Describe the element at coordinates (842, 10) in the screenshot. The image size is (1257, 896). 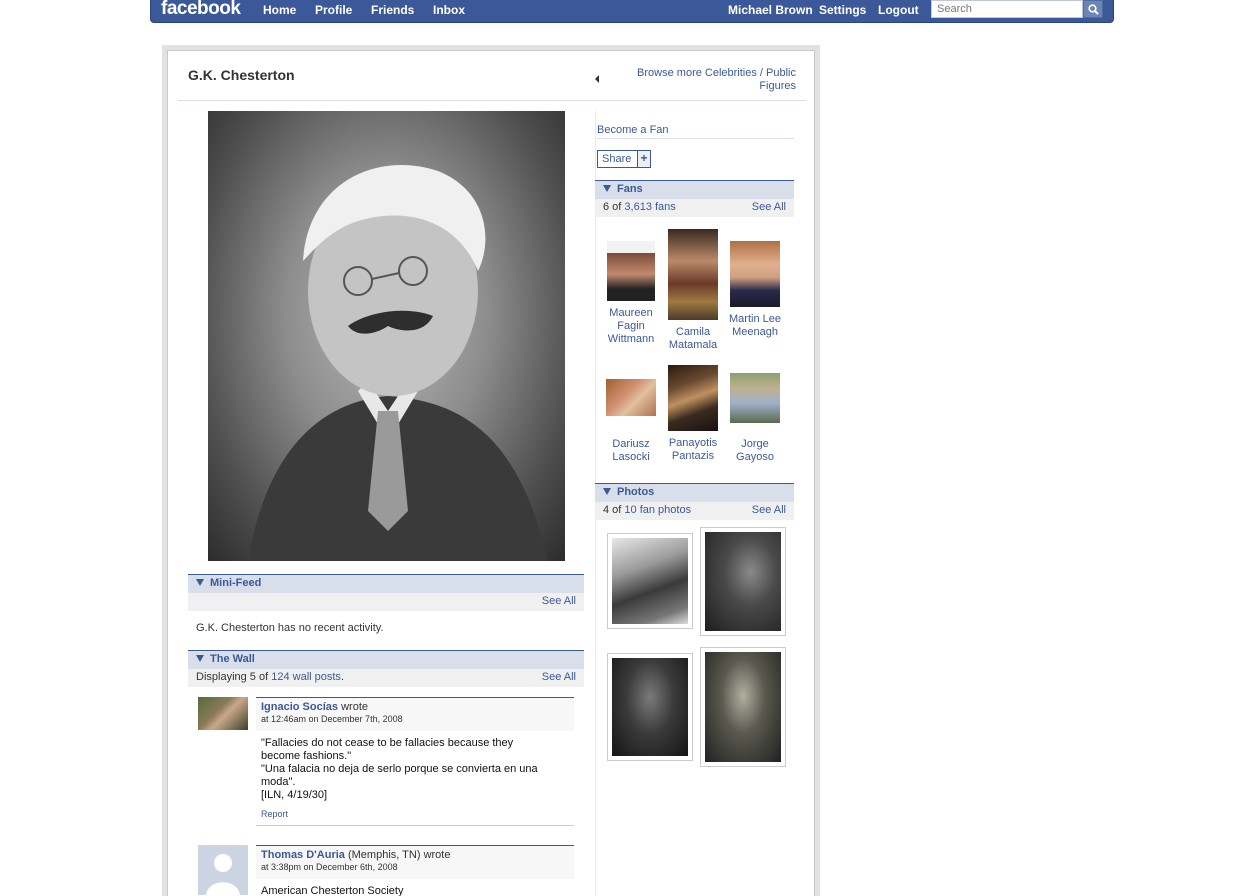
I see `nav-settings: Settings` at that location.